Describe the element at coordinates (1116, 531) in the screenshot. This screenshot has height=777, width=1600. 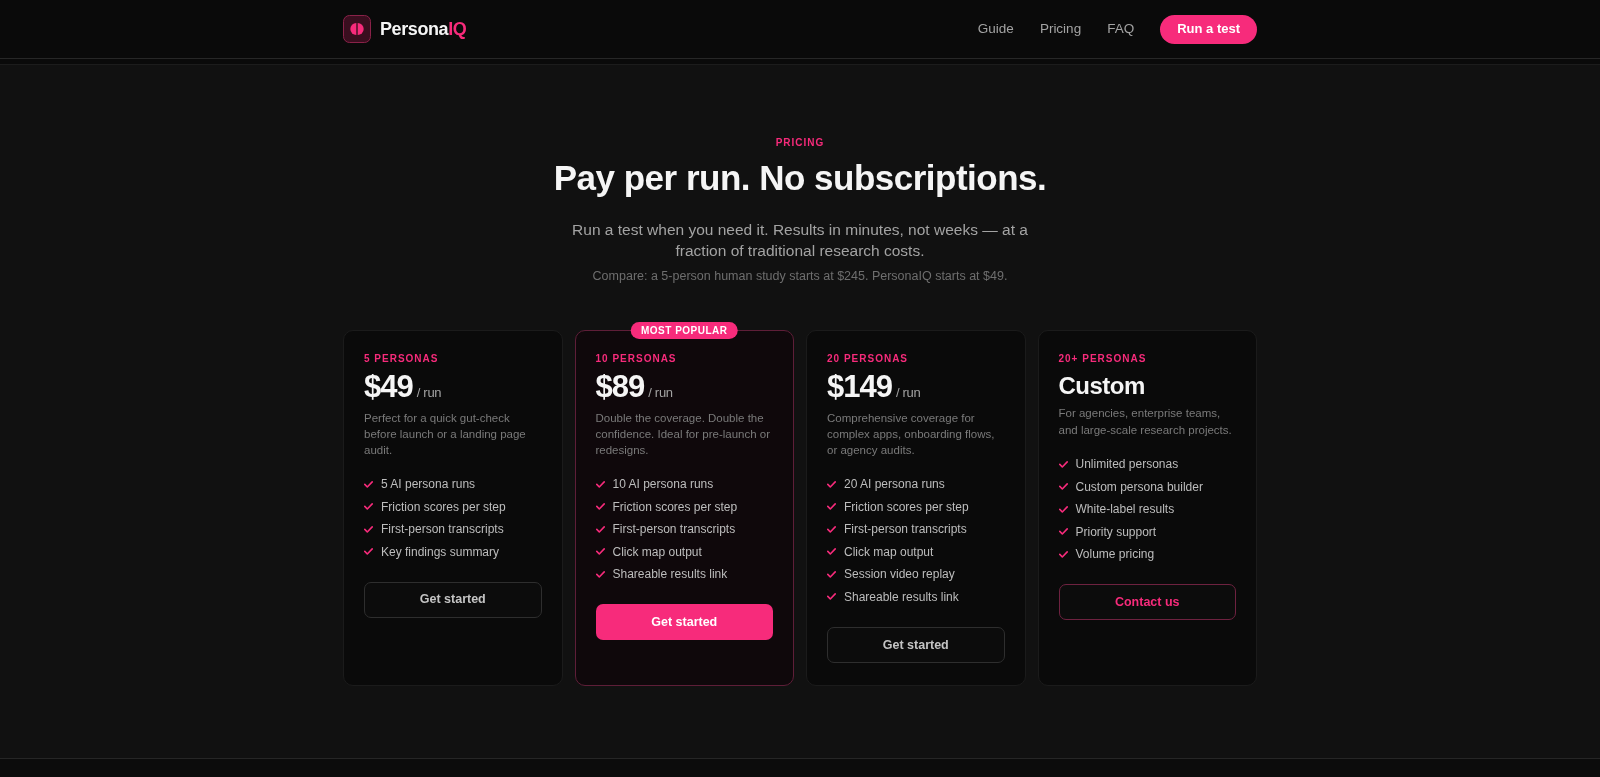
I see `feature-text: Priority support` at that location.